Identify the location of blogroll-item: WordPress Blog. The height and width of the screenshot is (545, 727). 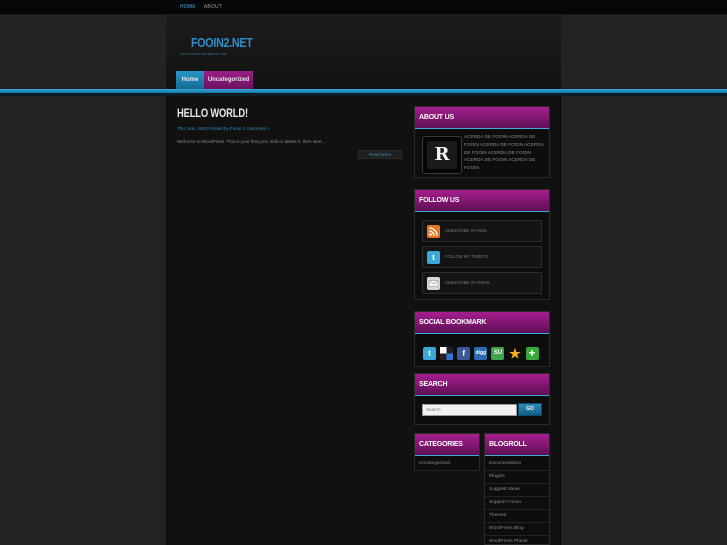
(517, 529).